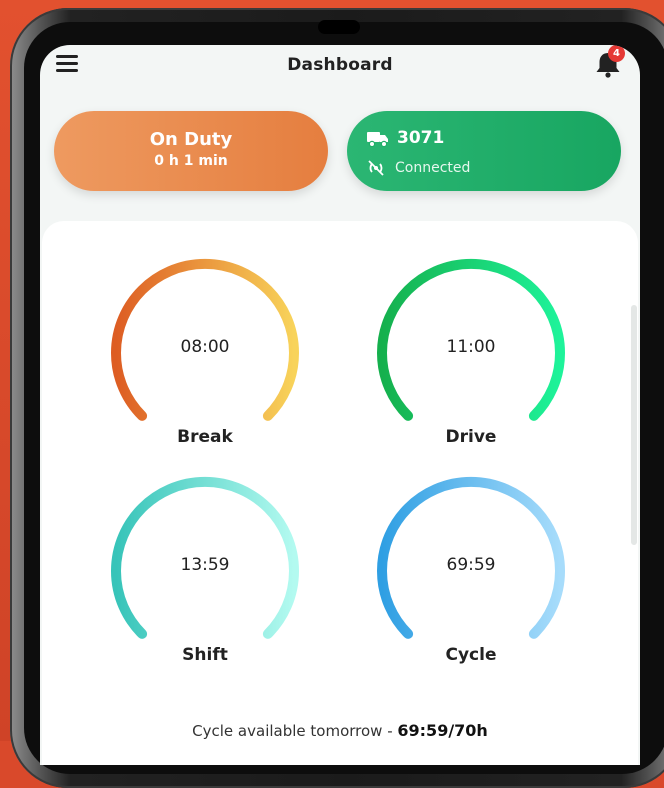 This screenshot has width=664, height=788. Describe the element at coordinates (616, 53) in the screenshot. I see `notification-badge: 4` at that location.